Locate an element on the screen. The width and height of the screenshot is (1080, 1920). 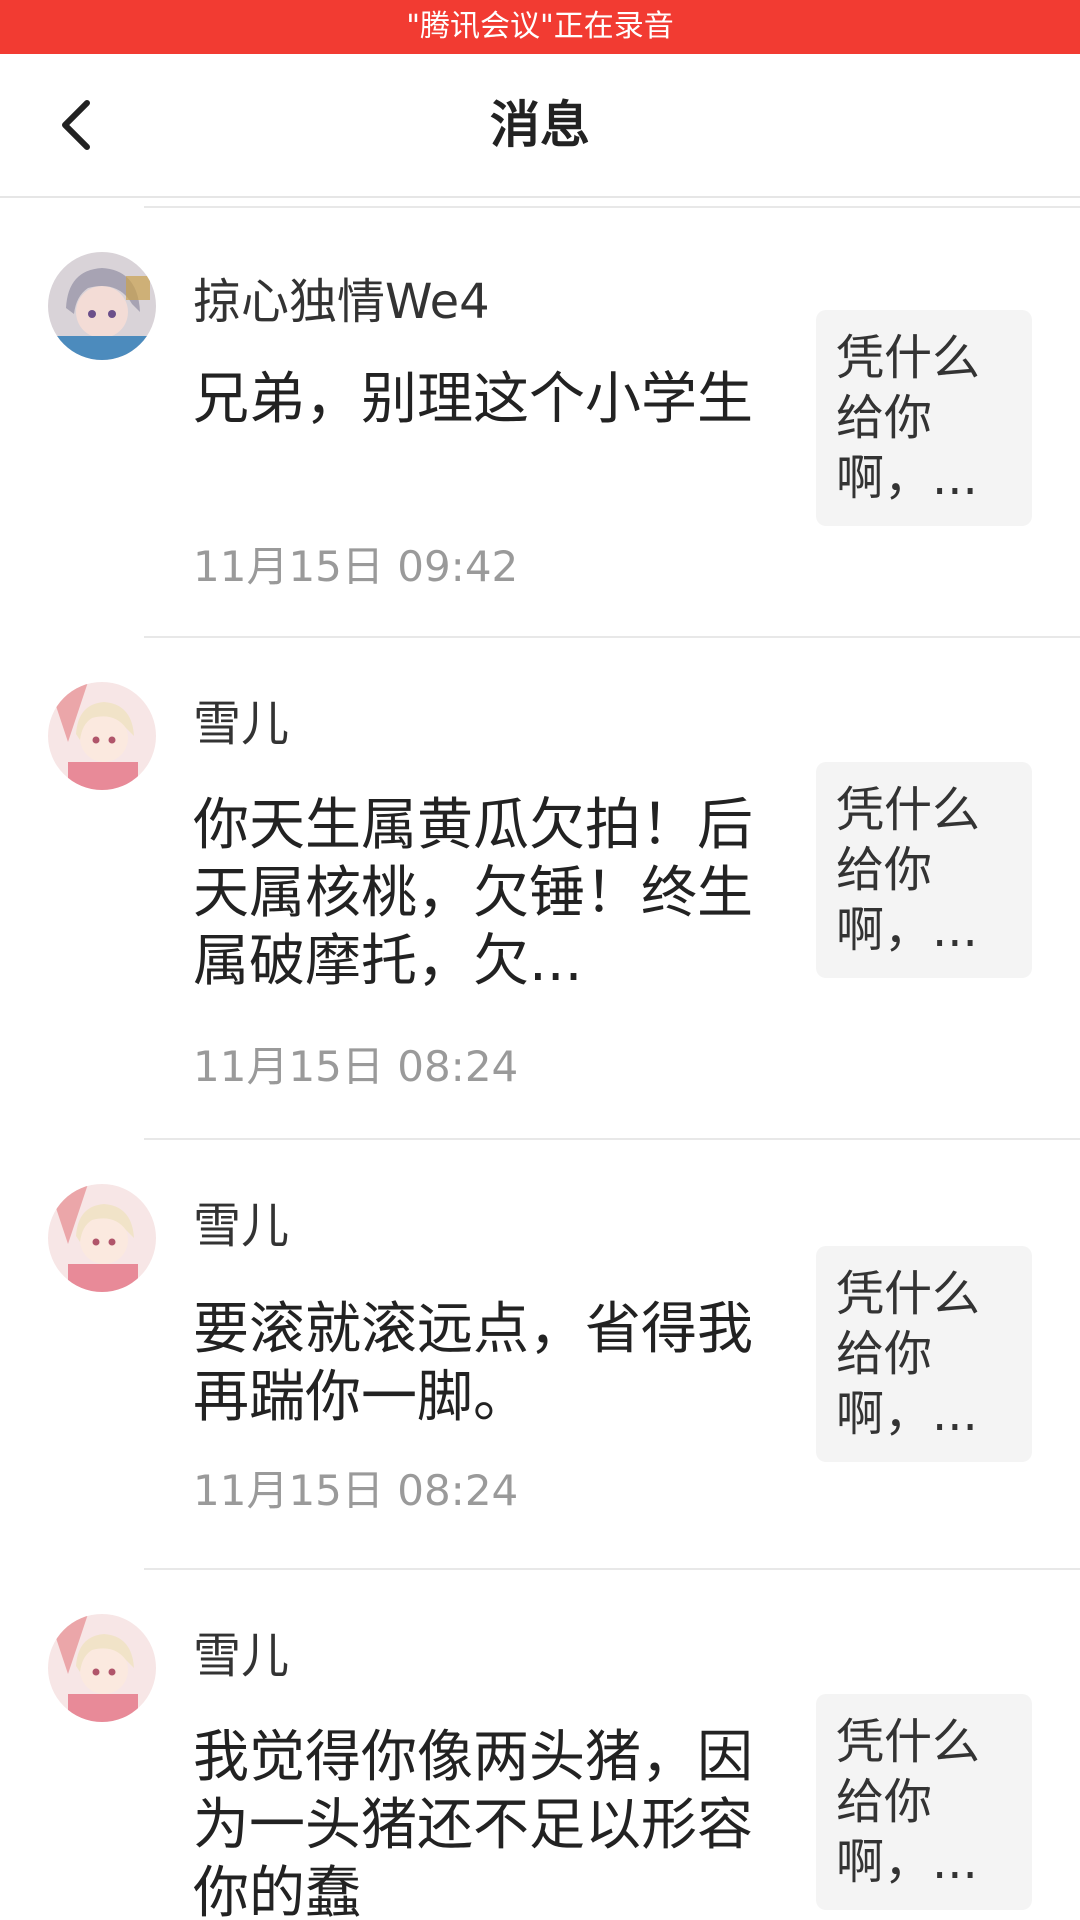
nav-bar: 消息 is located at coordinates (540, 126).